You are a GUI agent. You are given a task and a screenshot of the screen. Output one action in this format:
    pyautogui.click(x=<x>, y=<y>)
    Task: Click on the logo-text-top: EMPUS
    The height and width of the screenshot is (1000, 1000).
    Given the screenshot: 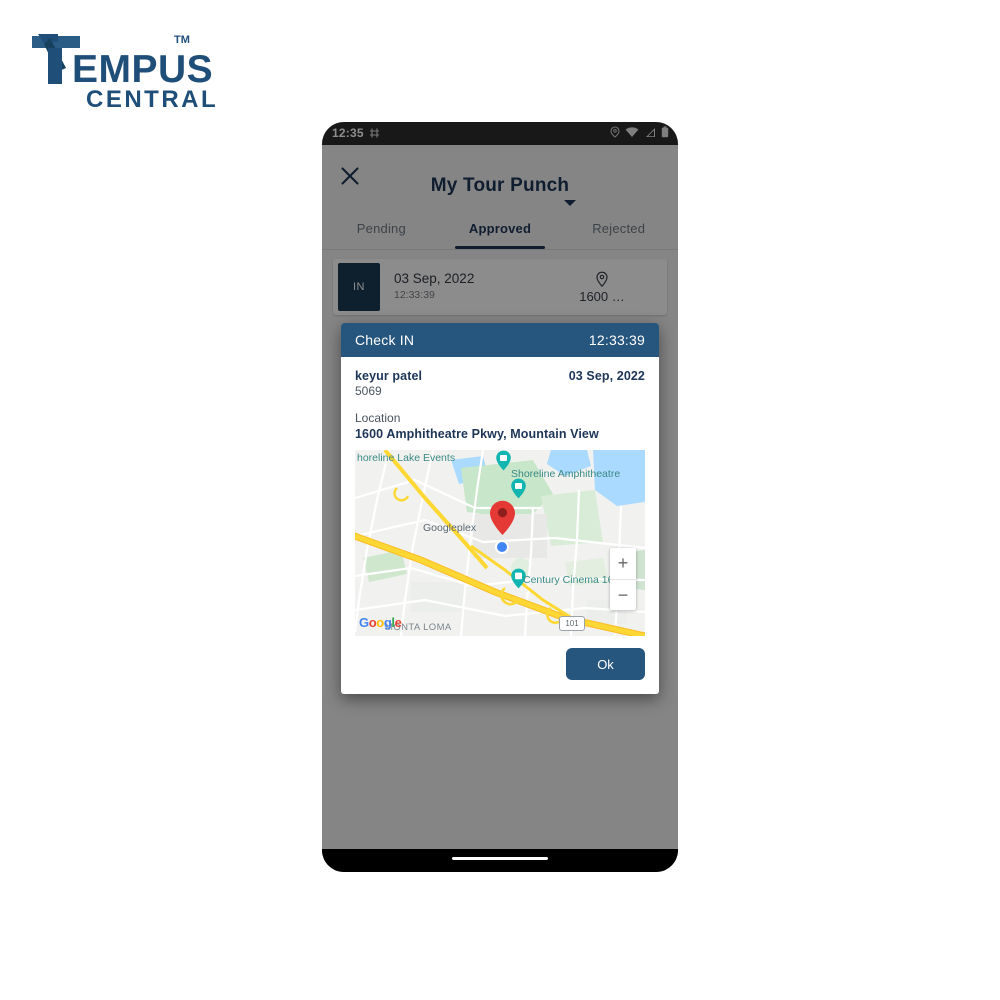 What is the action you would take?
    pyautogui.click(x=143, y=69)
    